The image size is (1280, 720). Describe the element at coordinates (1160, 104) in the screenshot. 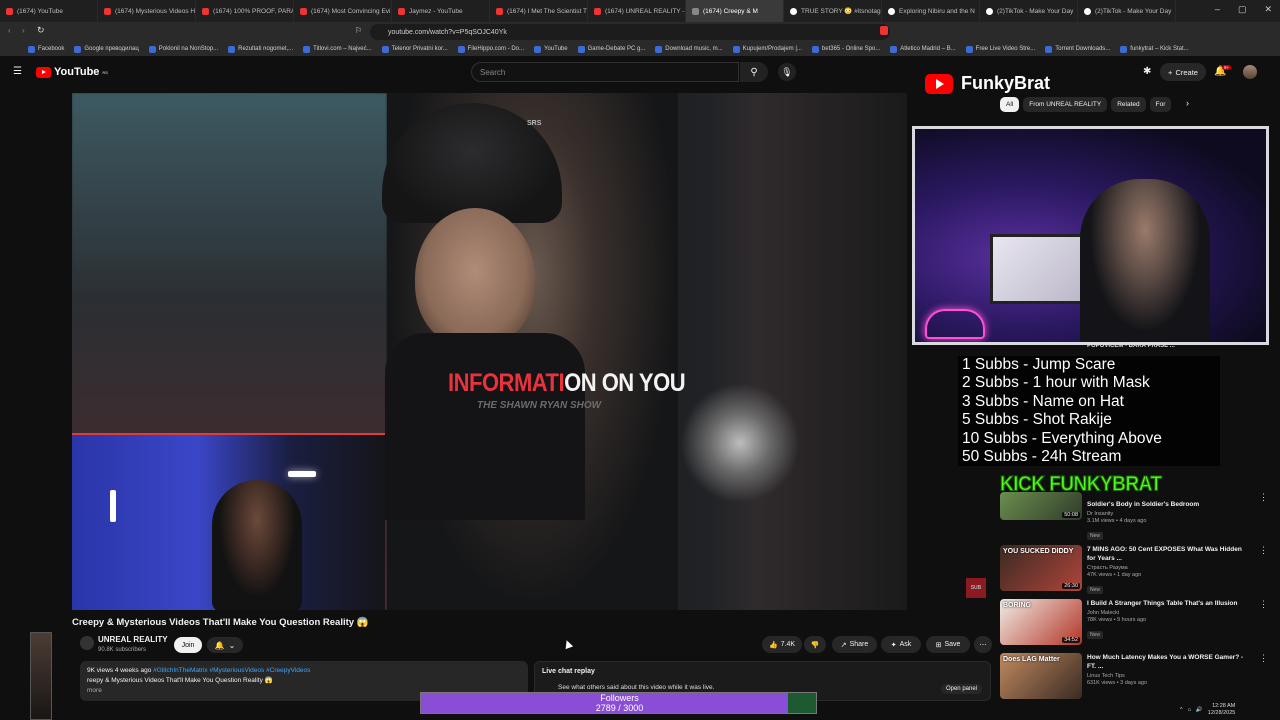

I see `filter-chip: For` at that location.